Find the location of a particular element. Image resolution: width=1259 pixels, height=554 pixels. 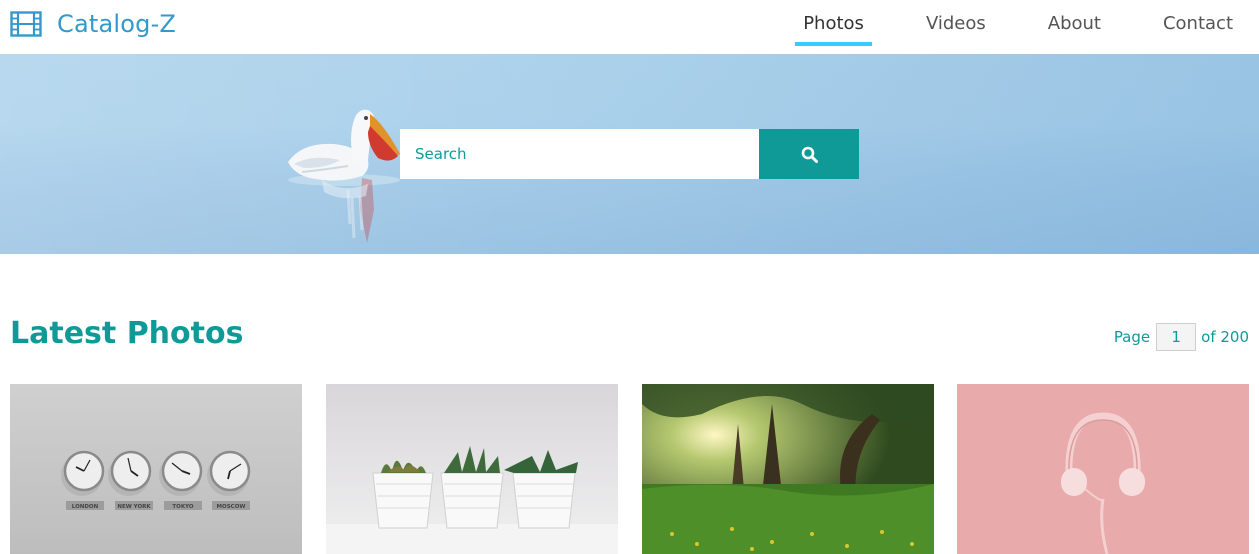

headphones-photo is located at coordinates (1103, 469).